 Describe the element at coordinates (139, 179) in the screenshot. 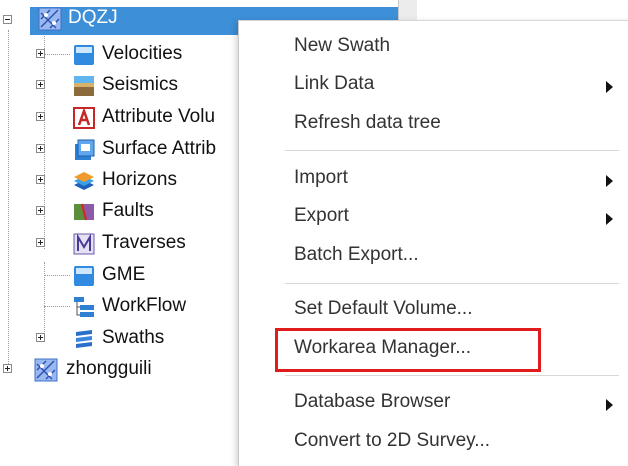

I see `tree-node-label: Horizons` at that location.